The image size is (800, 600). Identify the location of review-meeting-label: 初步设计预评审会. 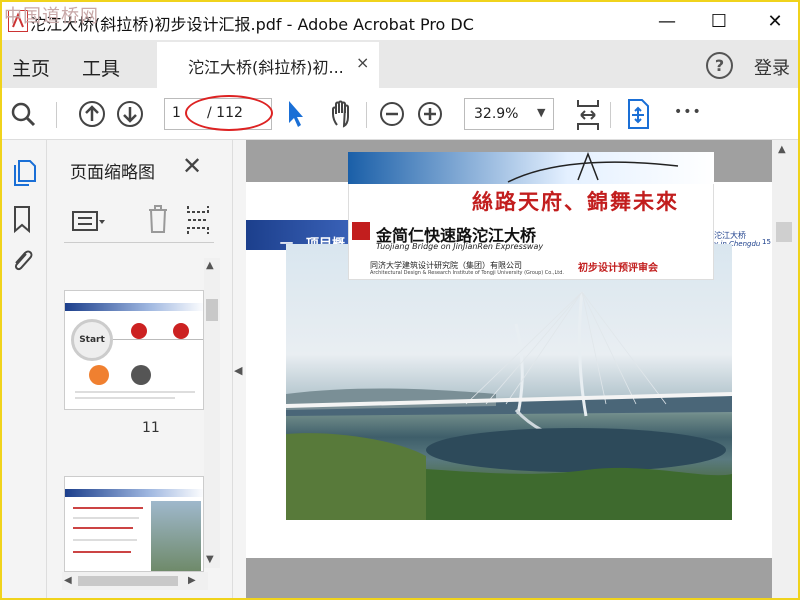
(618, 268).